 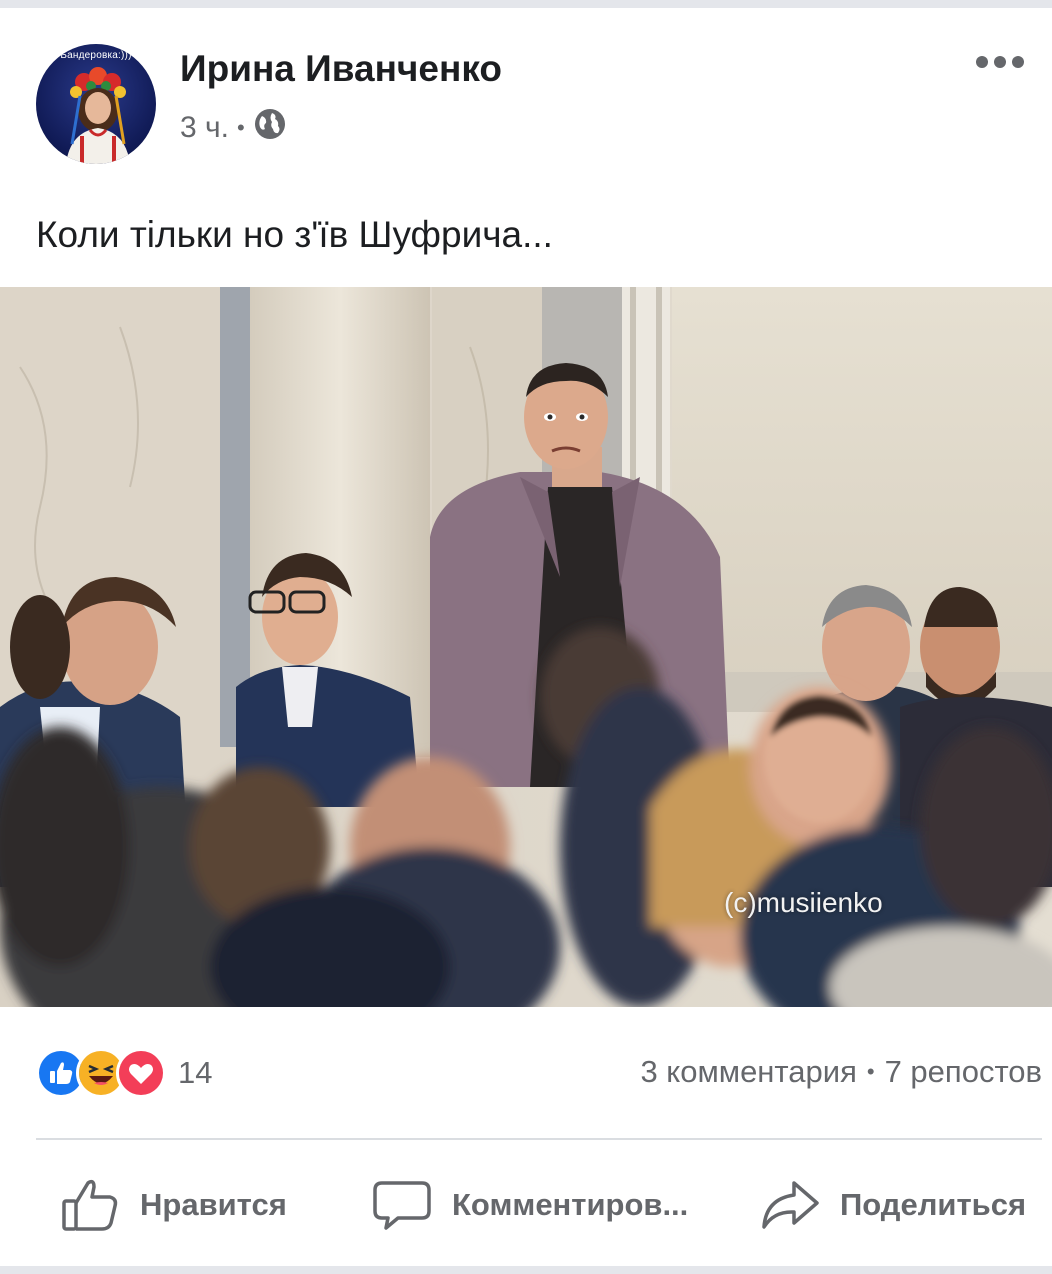 What do you see at coordinates (90, 1205) in the screenshot?
I see `thumbs-up-icon` at bounding box center [90, 1205].